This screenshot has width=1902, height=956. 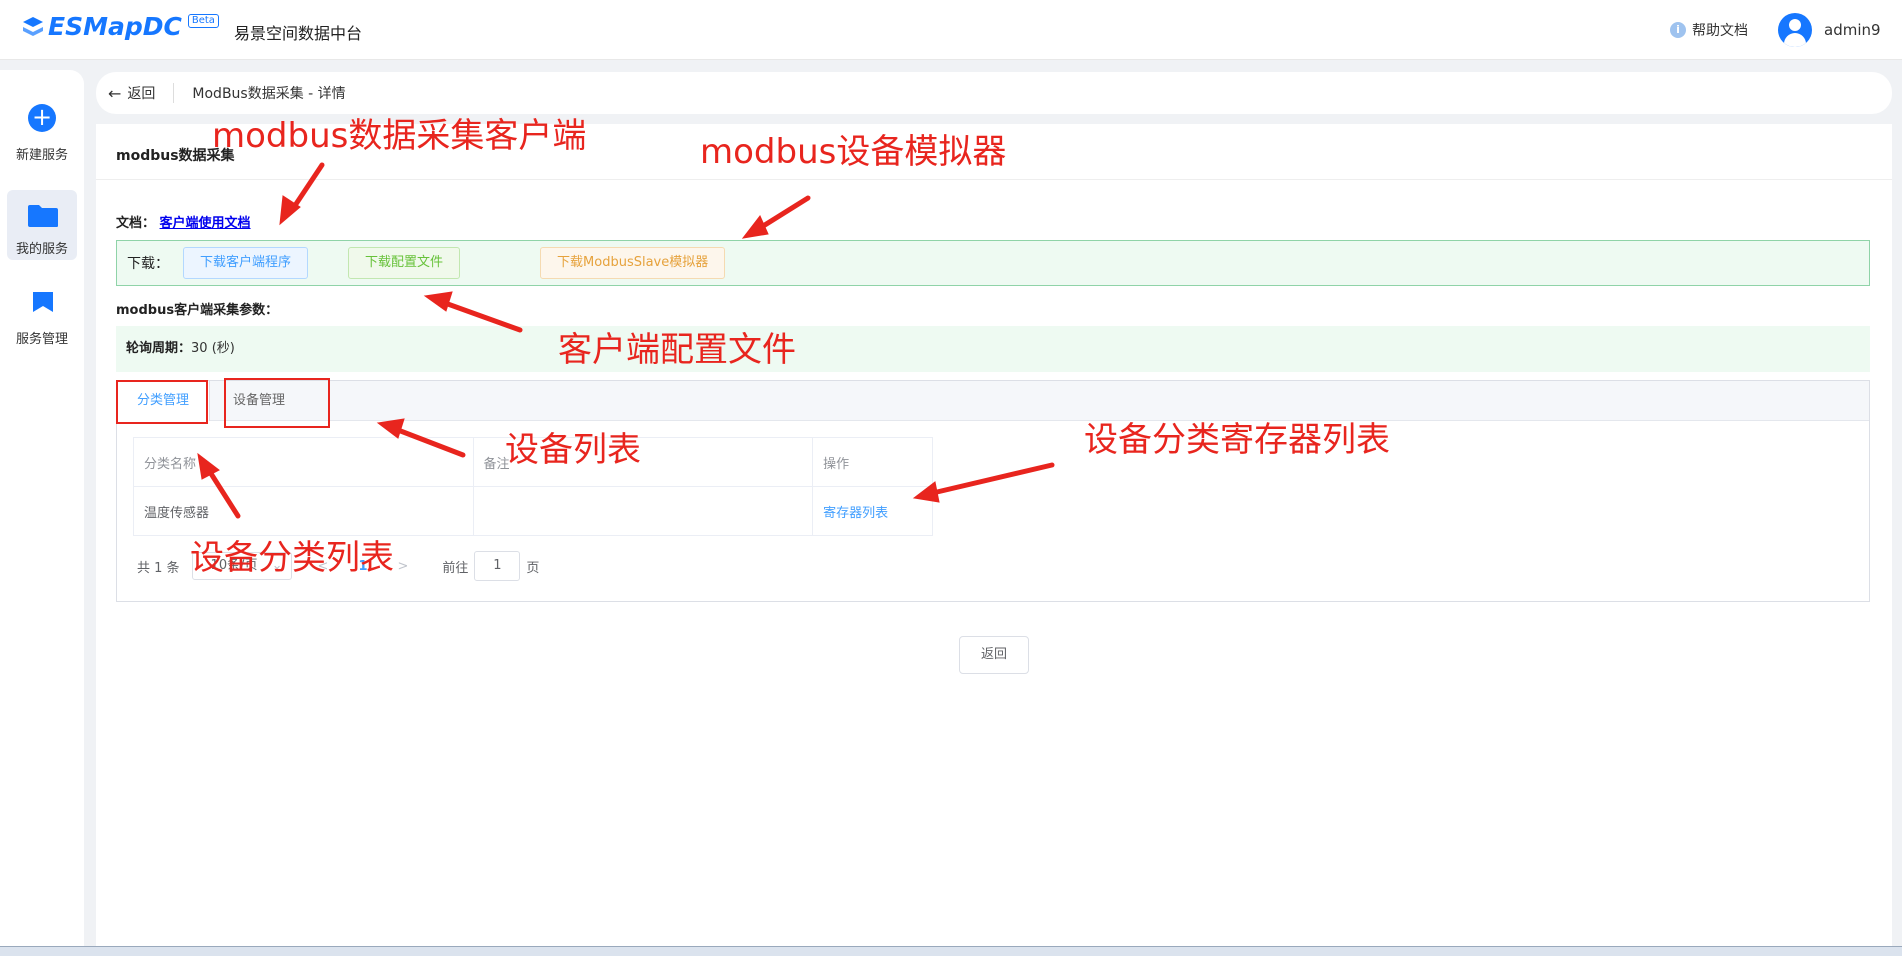 What do you see at coordinates (404, 263) in the screenshot?
I see `download-config-button: 下载配置文件` at bounding box center [404, 263].